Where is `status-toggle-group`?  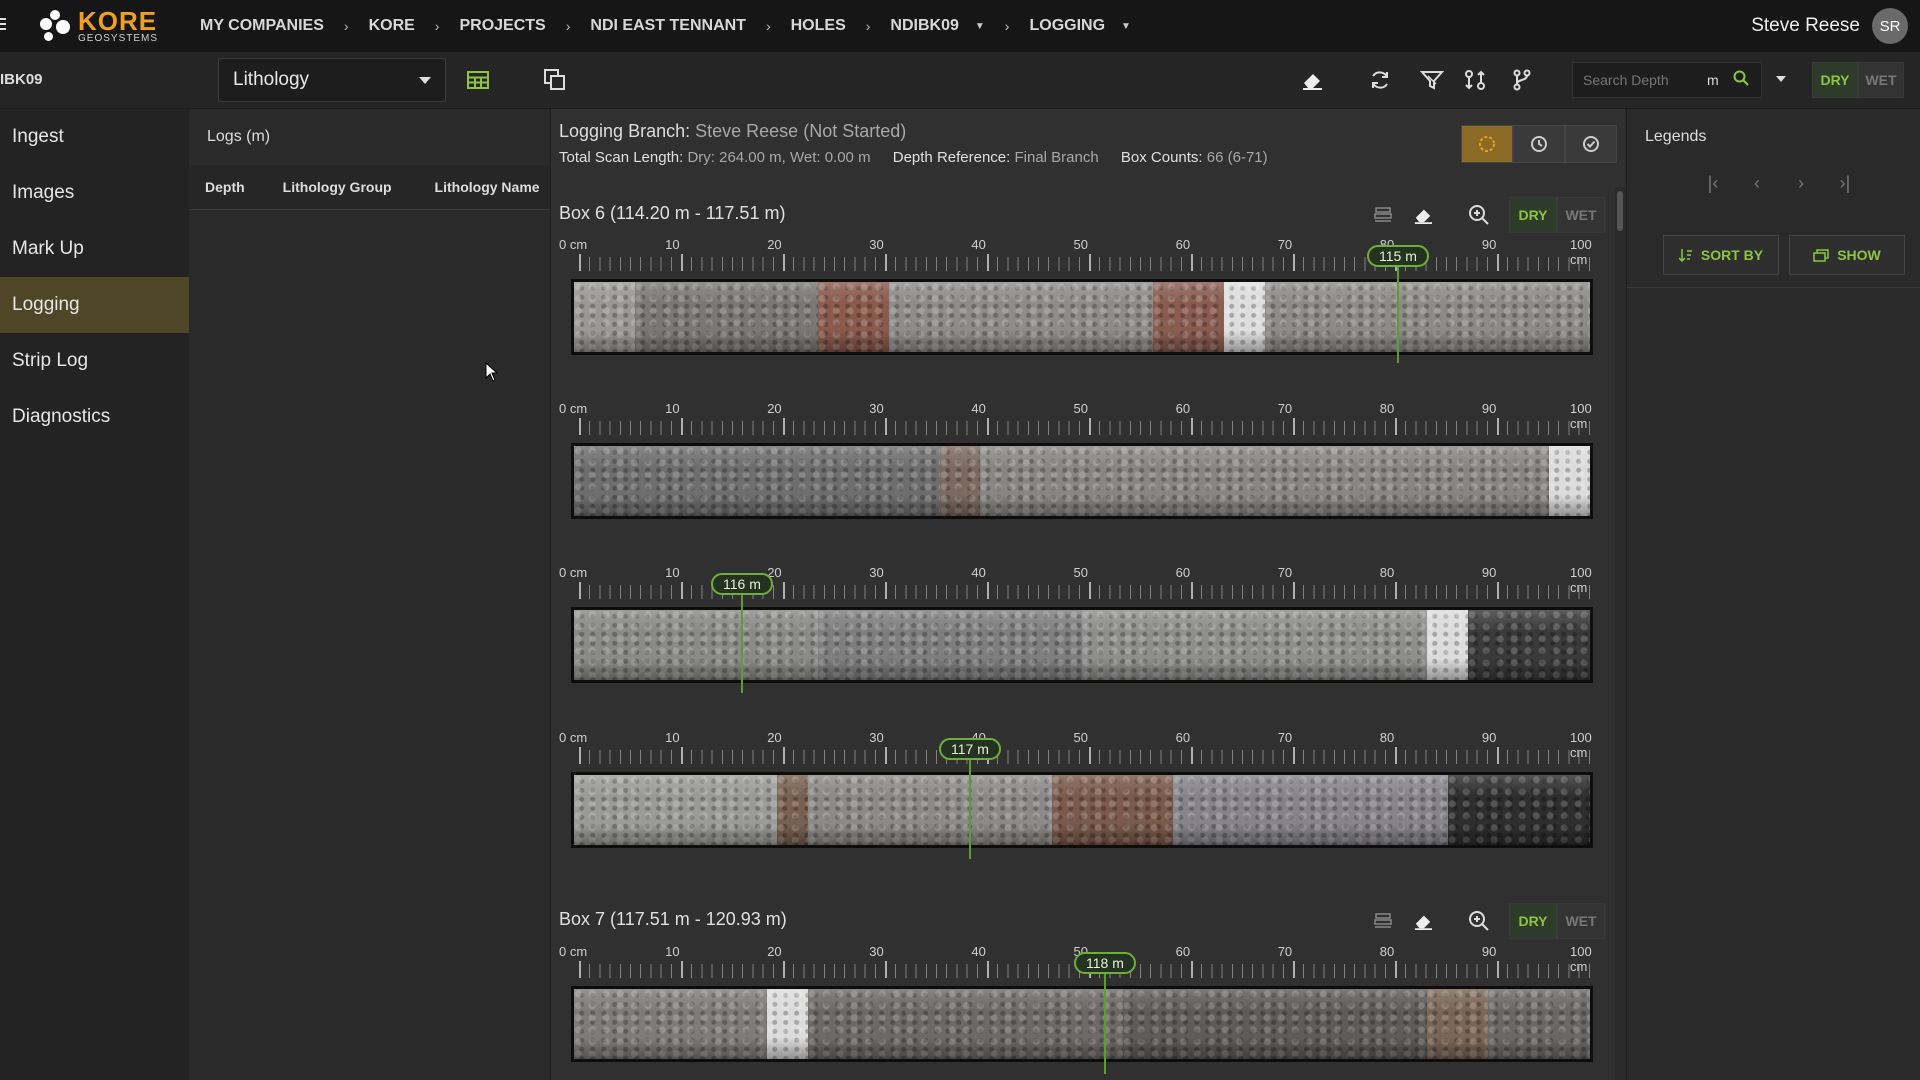
status-toggle-group is located at coordinates (1539, 144).